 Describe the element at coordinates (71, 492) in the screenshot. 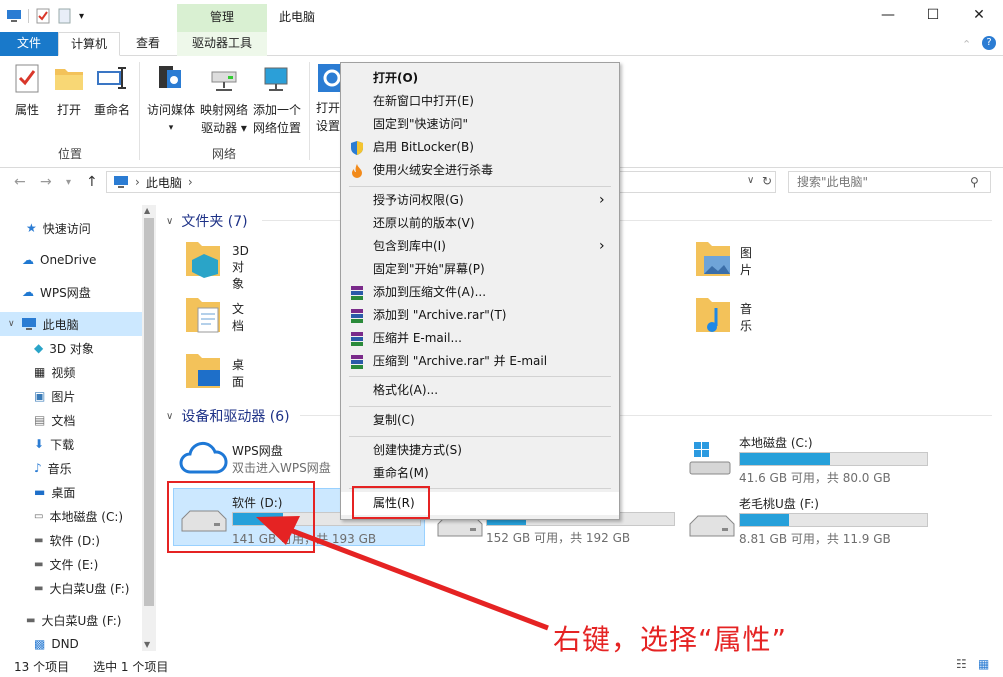

I see `nav-desktop: ▬ 桌面` at that location.